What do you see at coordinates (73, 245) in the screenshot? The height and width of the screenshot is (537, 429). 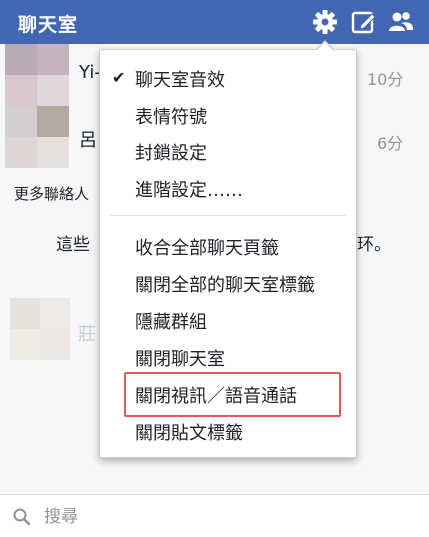 I see `info-text: 這些` at bounding box center [73, 245].